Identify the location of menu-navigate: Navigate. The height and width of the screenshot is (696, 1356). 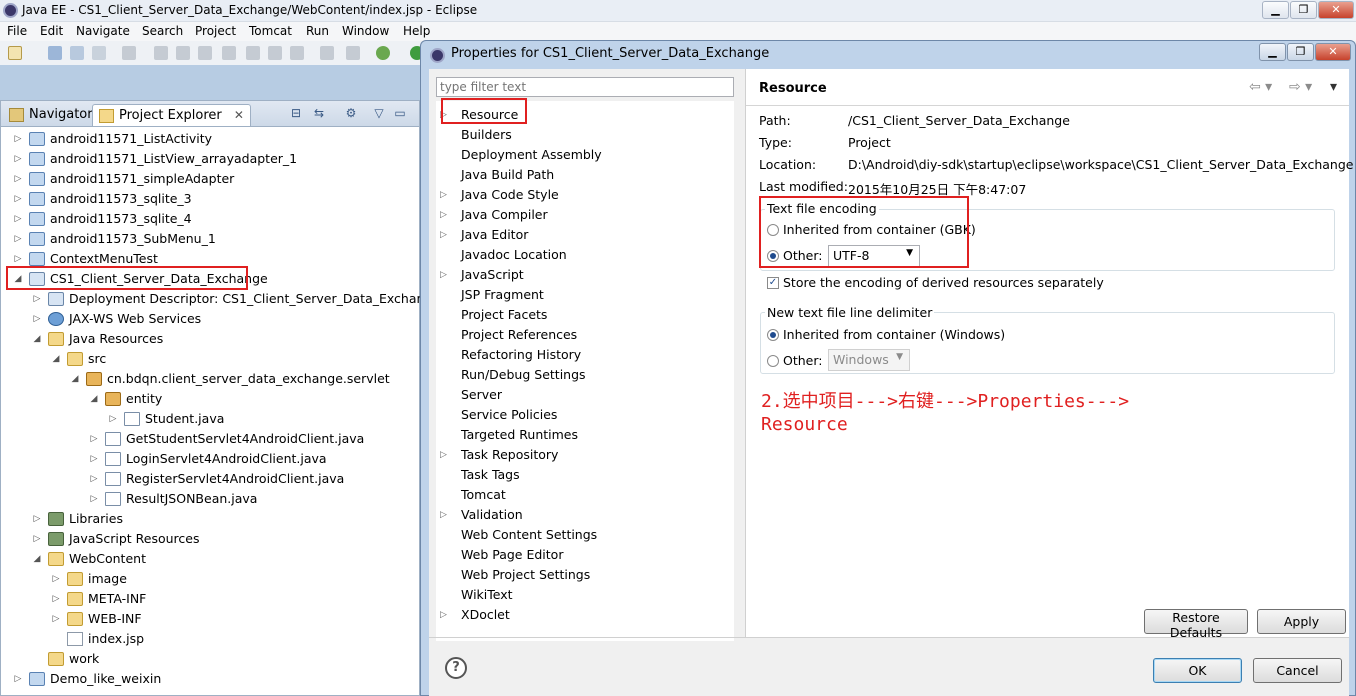
(103, 31).